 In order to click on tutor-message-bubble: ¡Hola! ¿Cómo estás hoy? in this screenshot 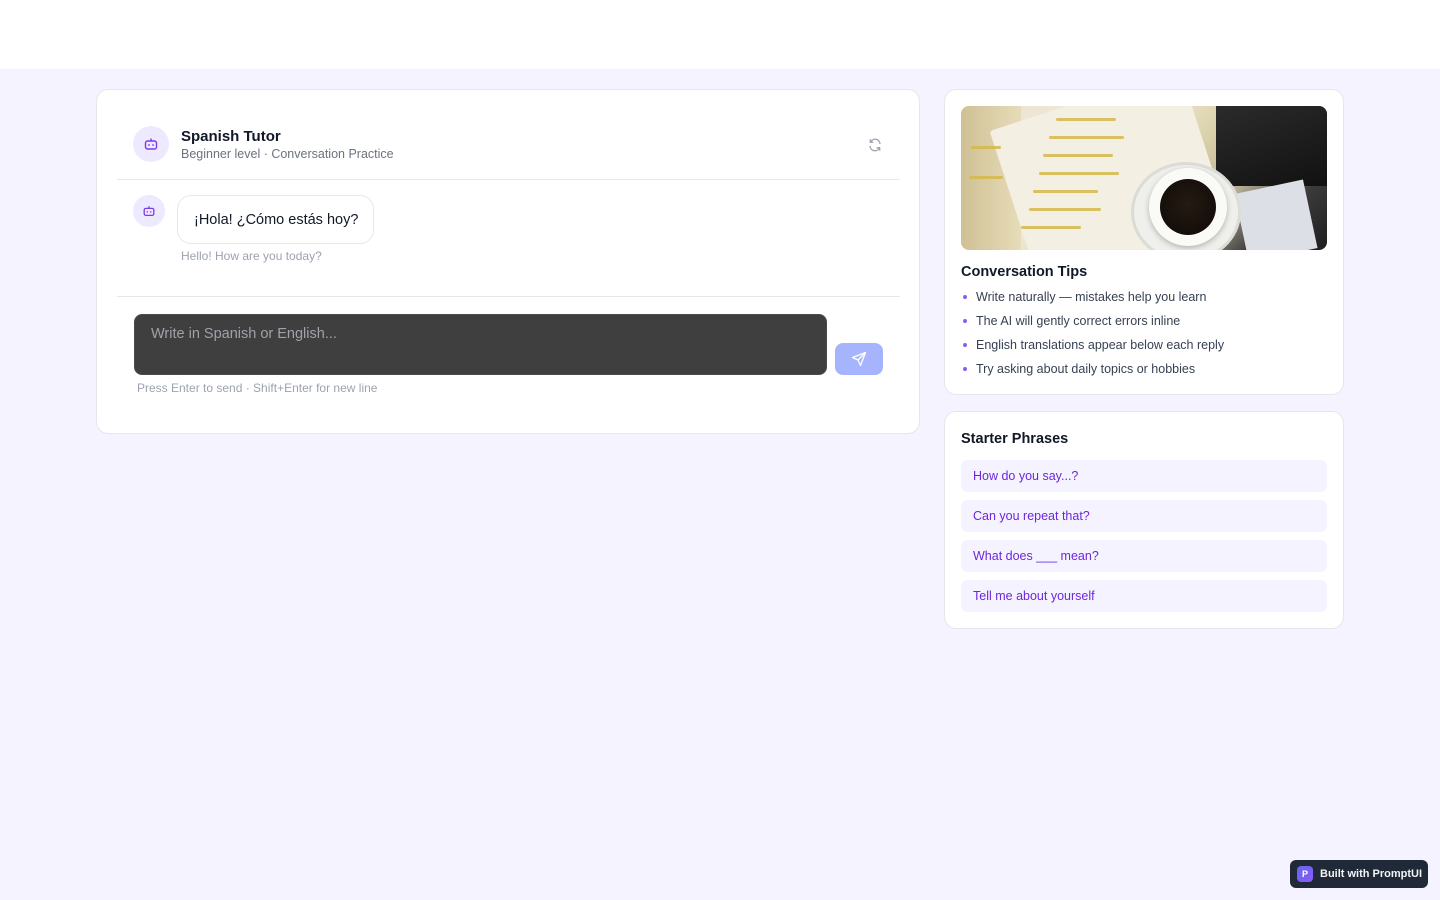, I will do `click(275, 219)`.